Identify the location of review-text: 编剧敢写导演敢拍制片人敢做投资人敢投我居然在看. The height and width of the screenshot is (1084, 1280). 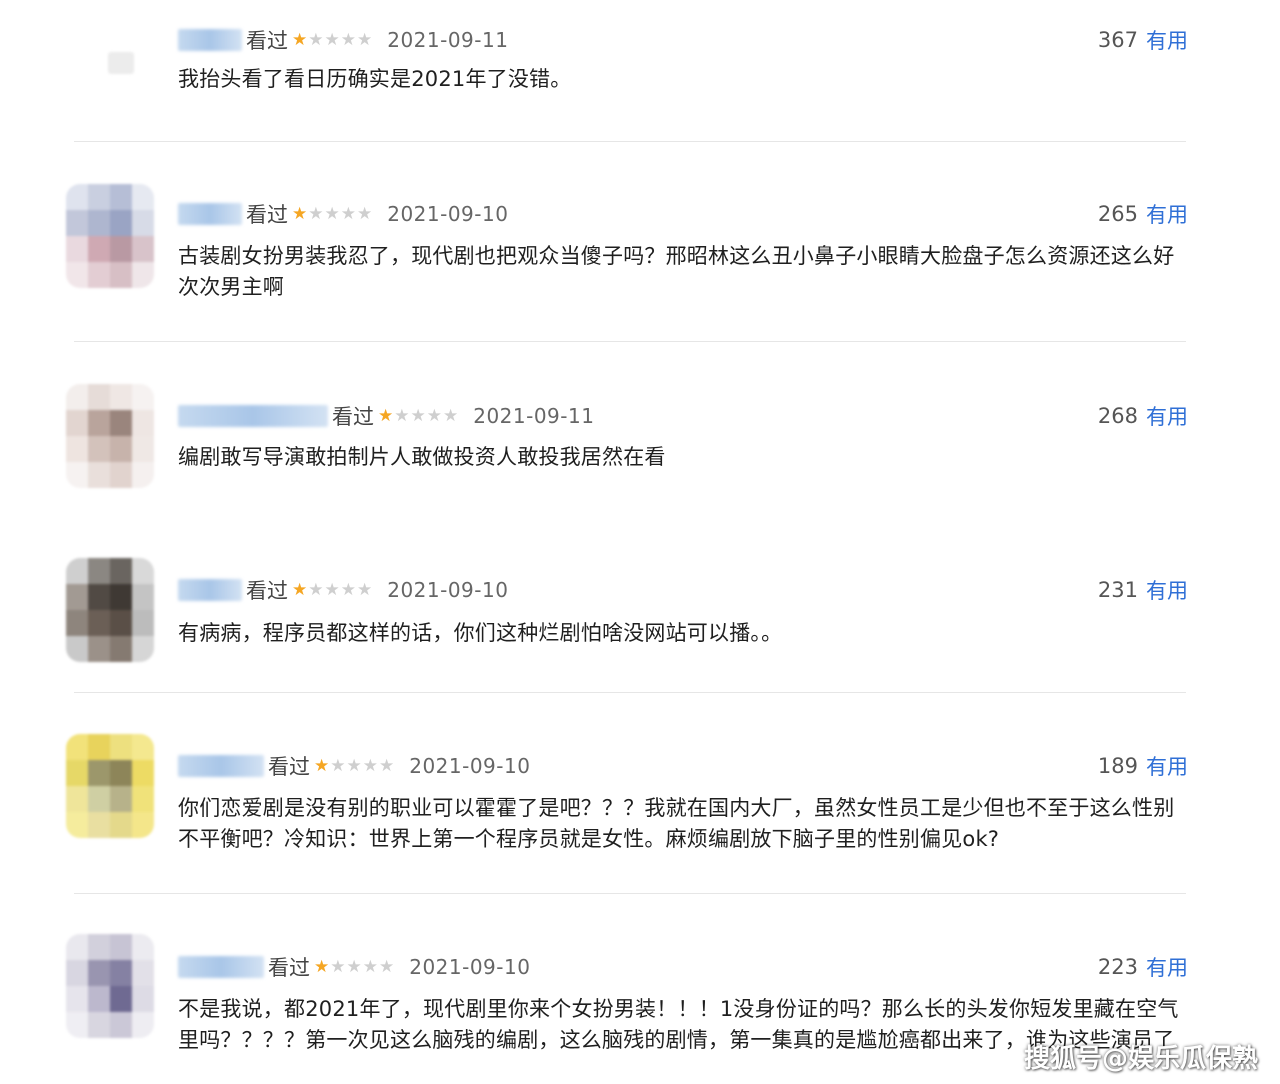
(422, 457).